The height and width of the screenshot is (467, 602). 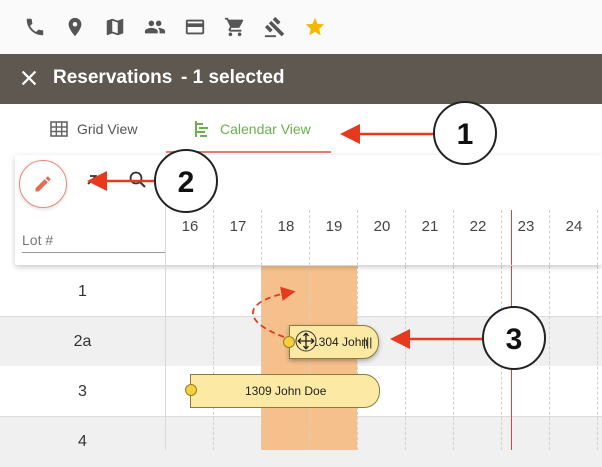 What do you see at coordinates (235, 27) in the screenshot?
I see `cart-icon` at bounding box center [235, 27].